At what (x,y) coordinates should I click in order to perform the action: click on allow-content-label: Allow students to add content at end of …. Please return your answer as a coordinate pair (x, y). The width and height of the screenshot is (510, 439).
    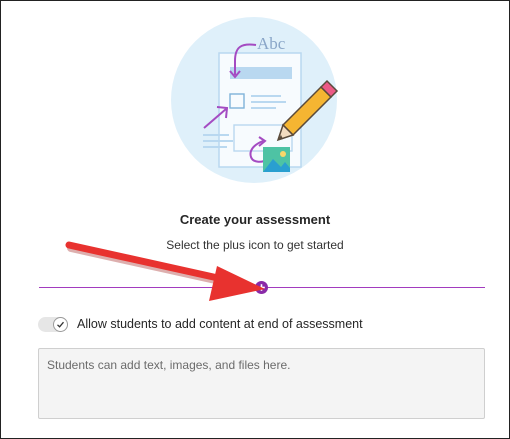
    Looking at the image, I should click on (220, 324).